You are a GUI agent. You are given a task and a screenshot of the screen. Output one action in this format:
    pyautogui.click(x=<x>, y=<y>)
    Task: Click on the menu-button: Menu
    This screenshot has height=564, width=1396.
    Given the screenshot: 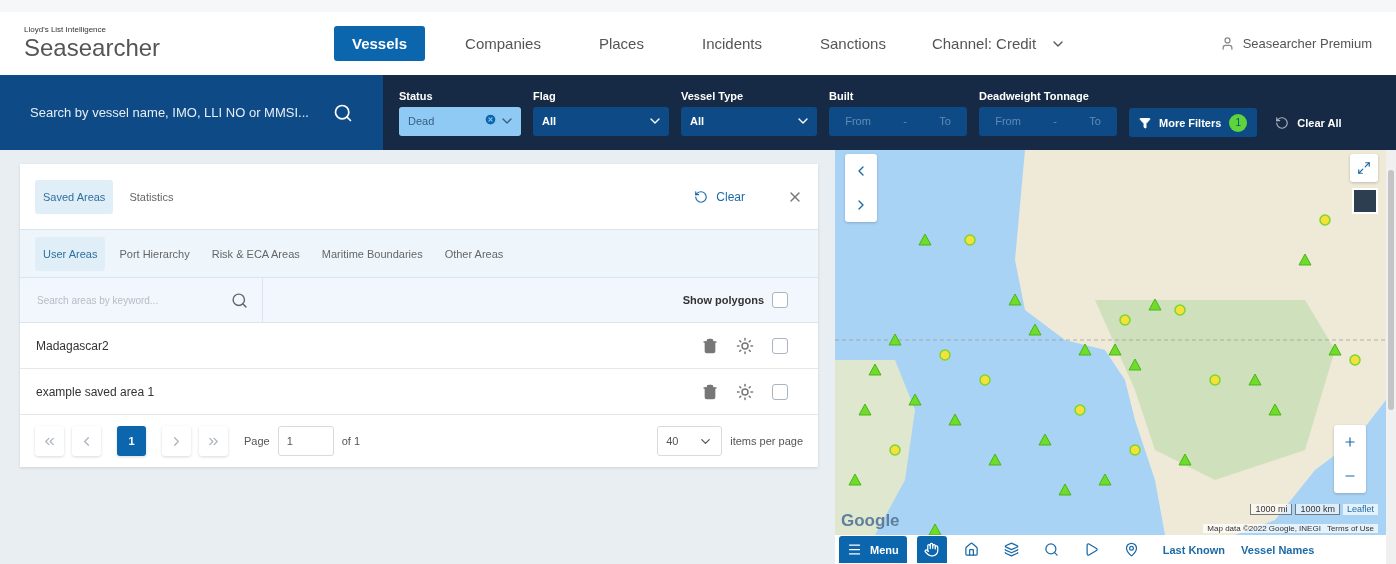 What is the action you would take?
    pyautogui.click(x=873, y=549)
    